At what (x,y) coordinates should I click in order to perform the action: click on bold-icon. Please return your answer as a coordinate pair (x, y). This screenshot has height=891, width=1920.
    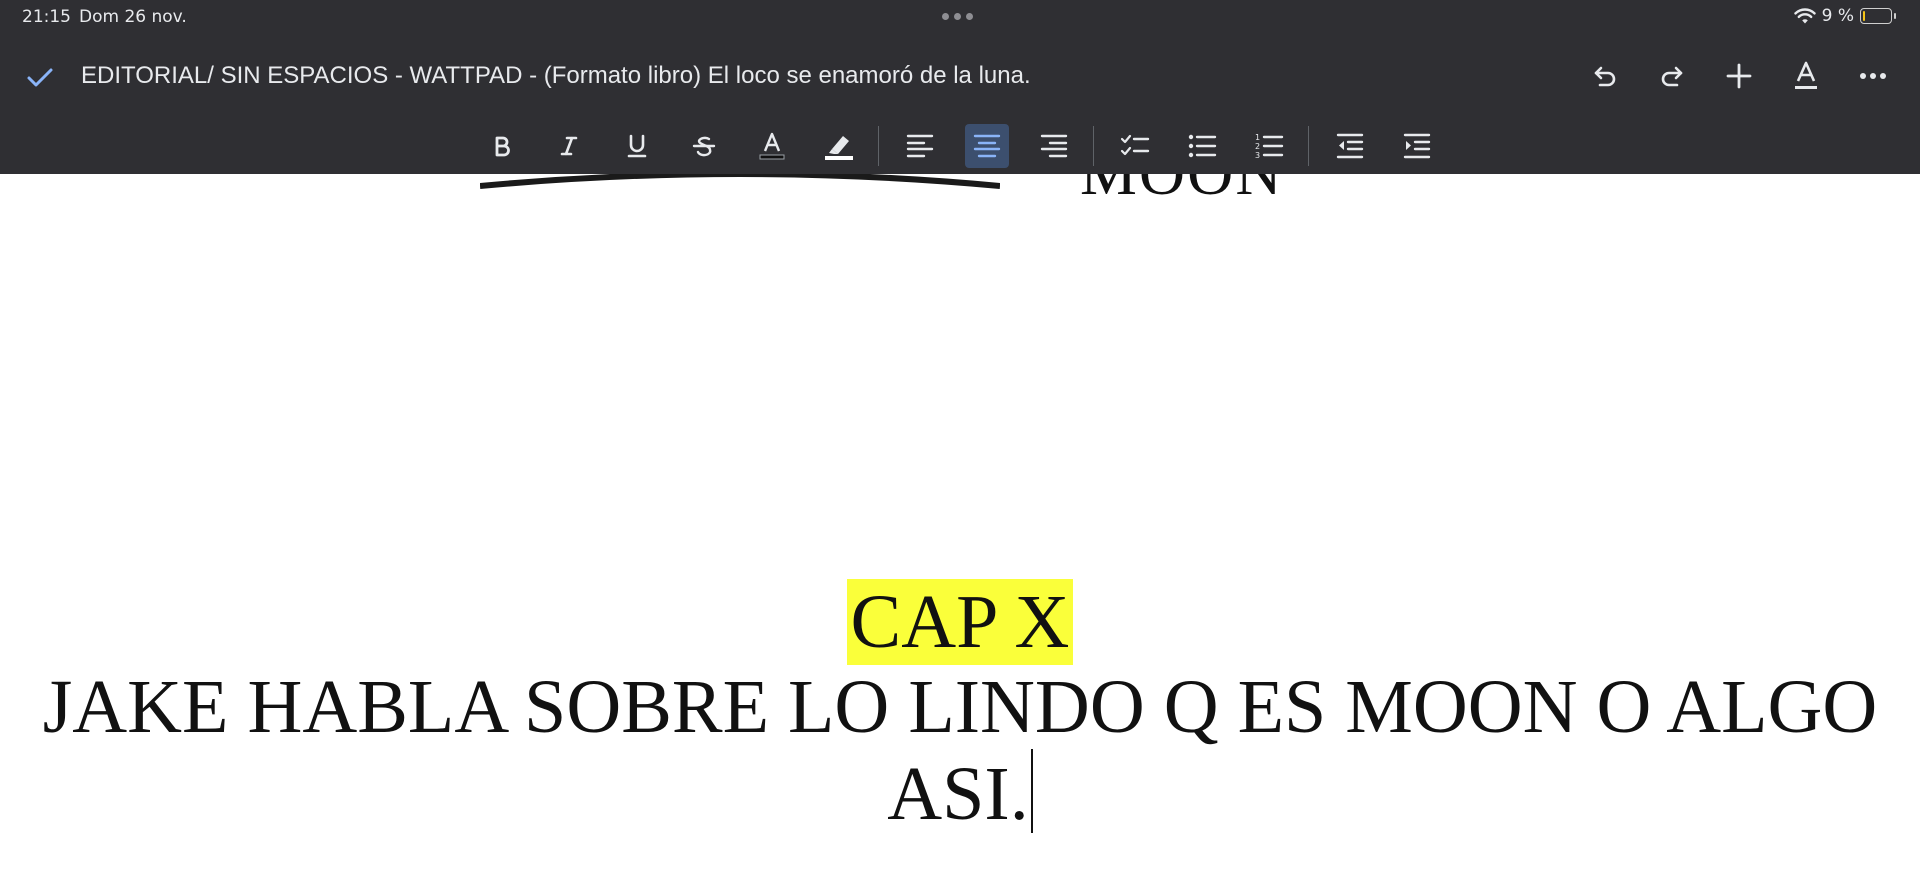
    Looking at the image, I should click on (502, 146).